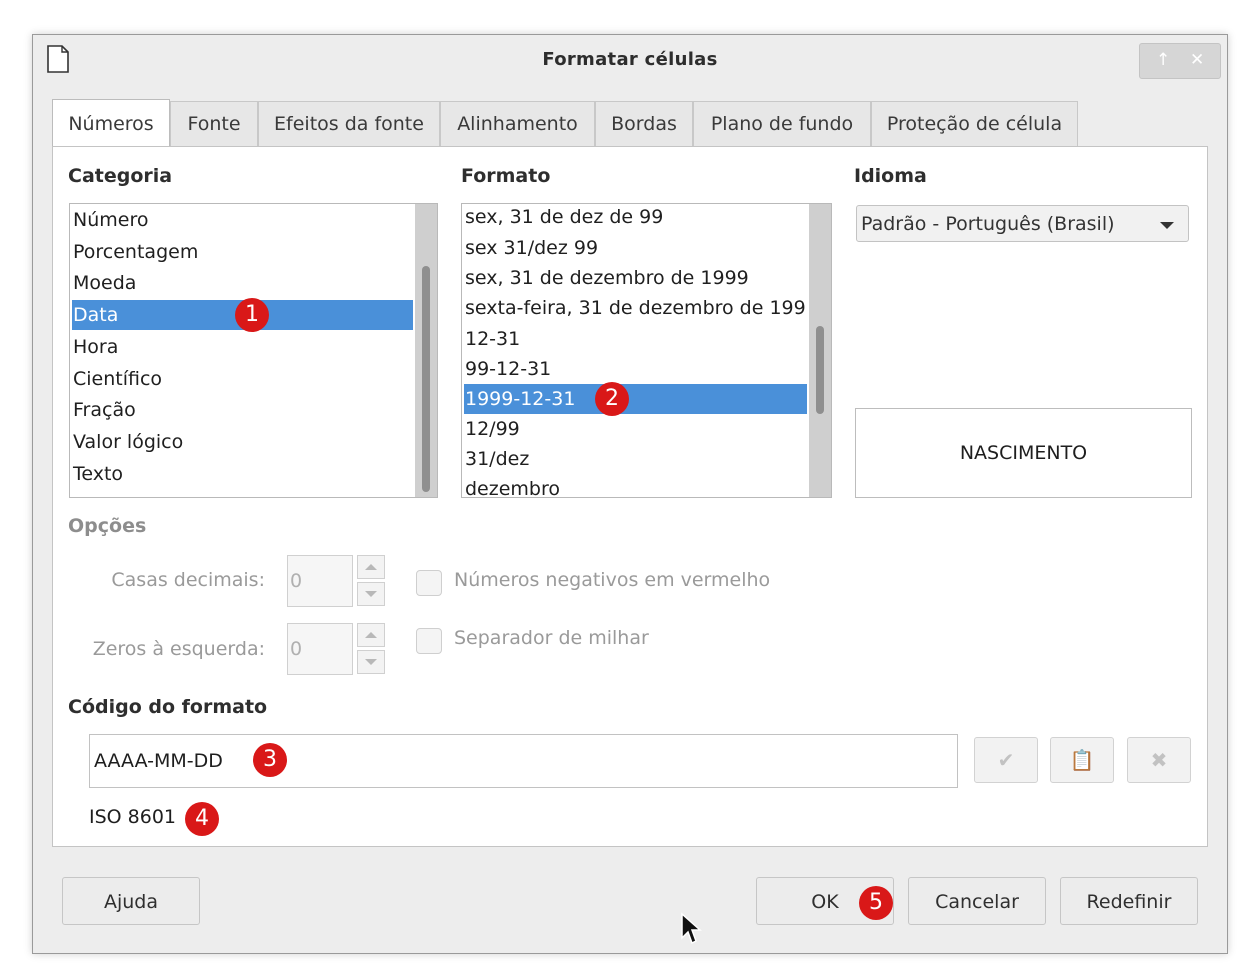 The width and height of the screenshot is (1249, 975). I want to click on format-heading: Formato, so click(506, 176).